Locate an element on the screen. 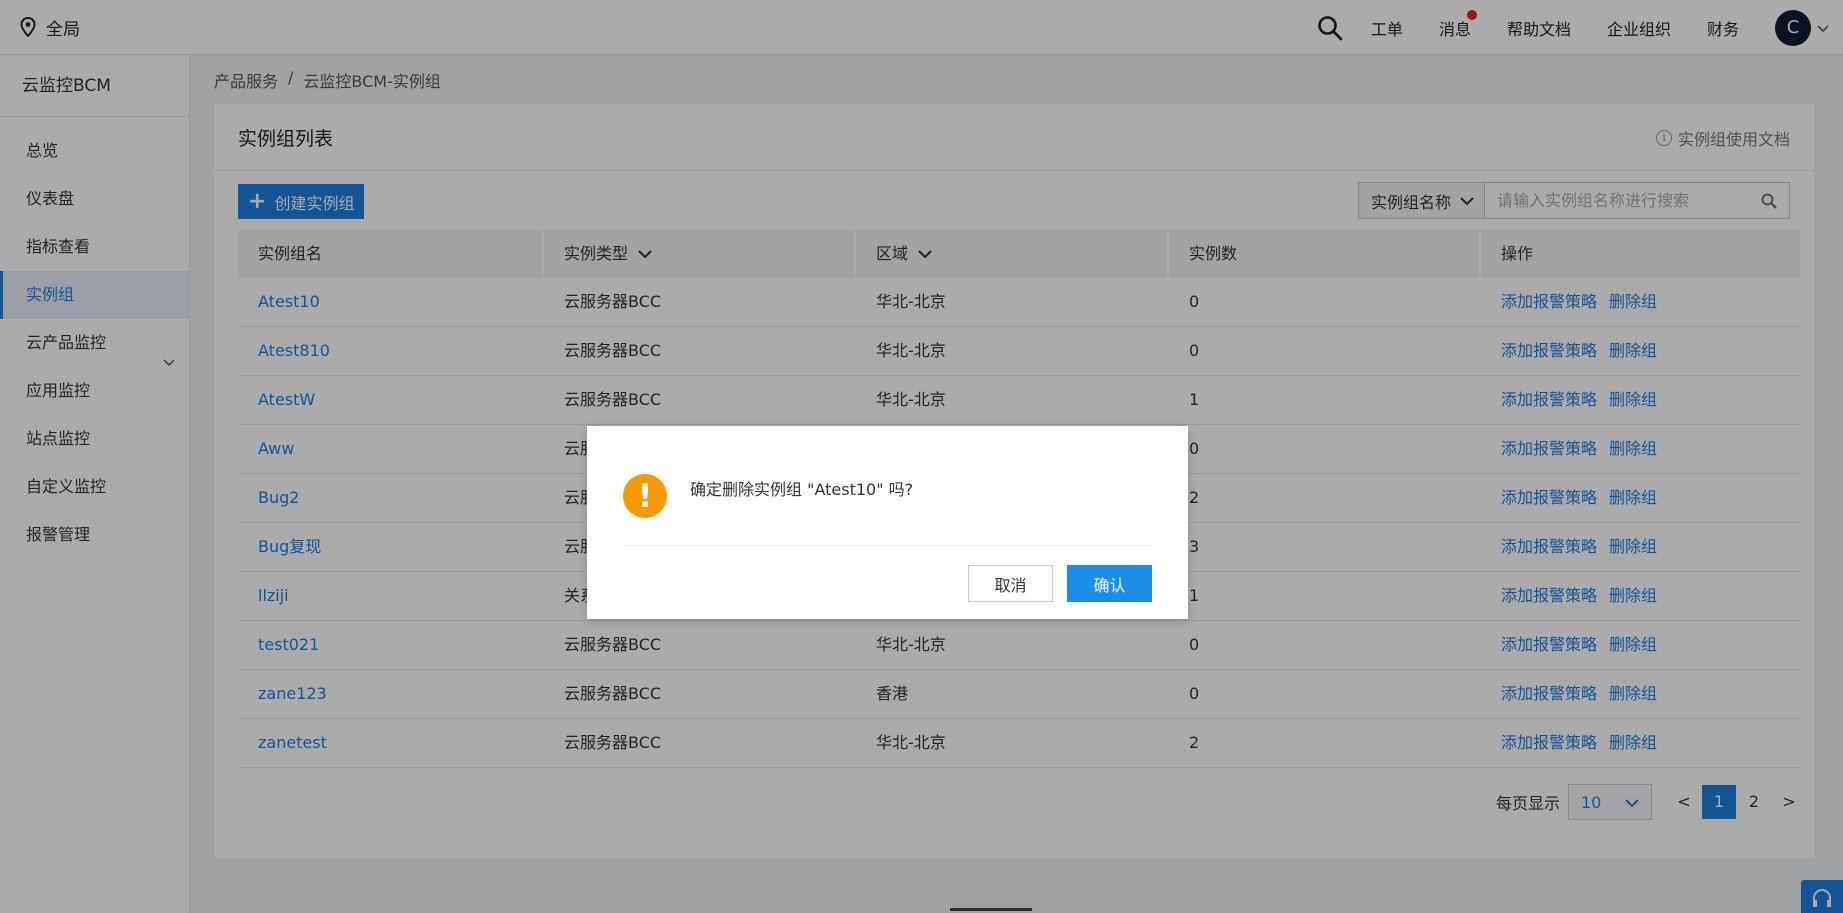 This screenshot has height=913, width=1843. delete-confirm-dialog: ! 确定删除实例组 "Atest10" 吗? 取消 确认 is located at coordinates (887, 522).